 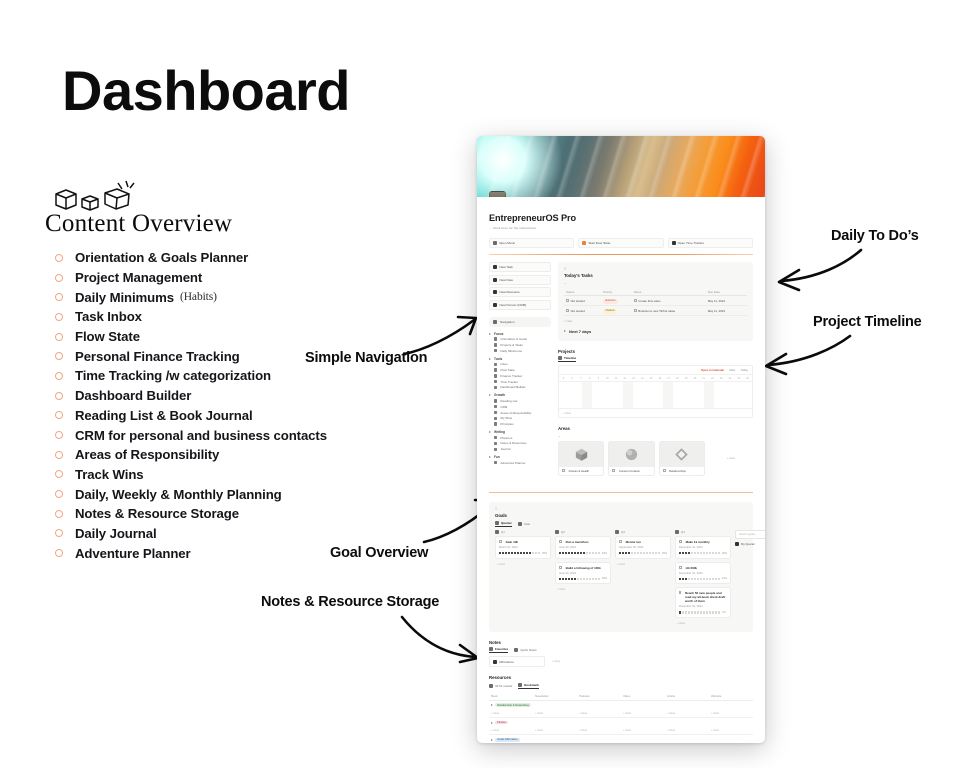 What do you see at coordinates (532, 243) in the screenshot?
I see `open-menu-button: Open Menu` at bounding box center [532, 243].